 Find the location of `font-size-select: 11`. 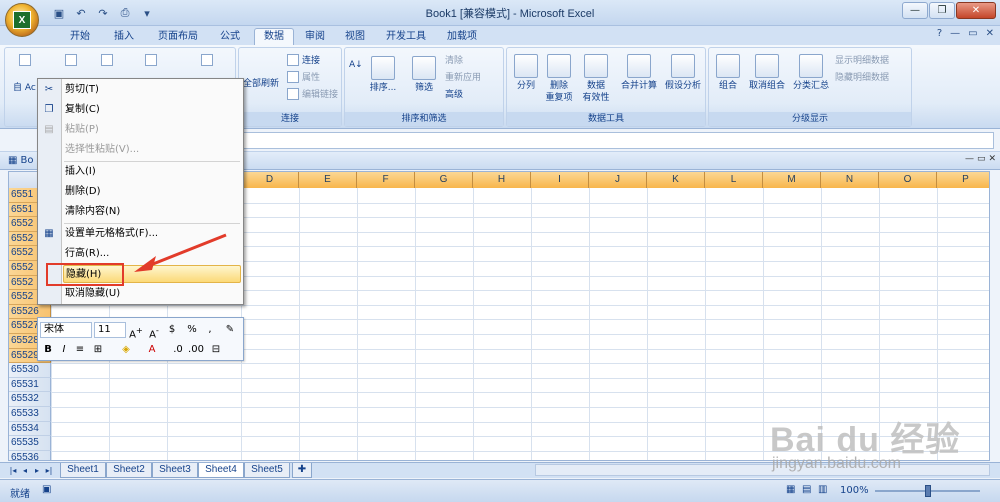

font-size-select: 11 is located at coordinates (110, 330).